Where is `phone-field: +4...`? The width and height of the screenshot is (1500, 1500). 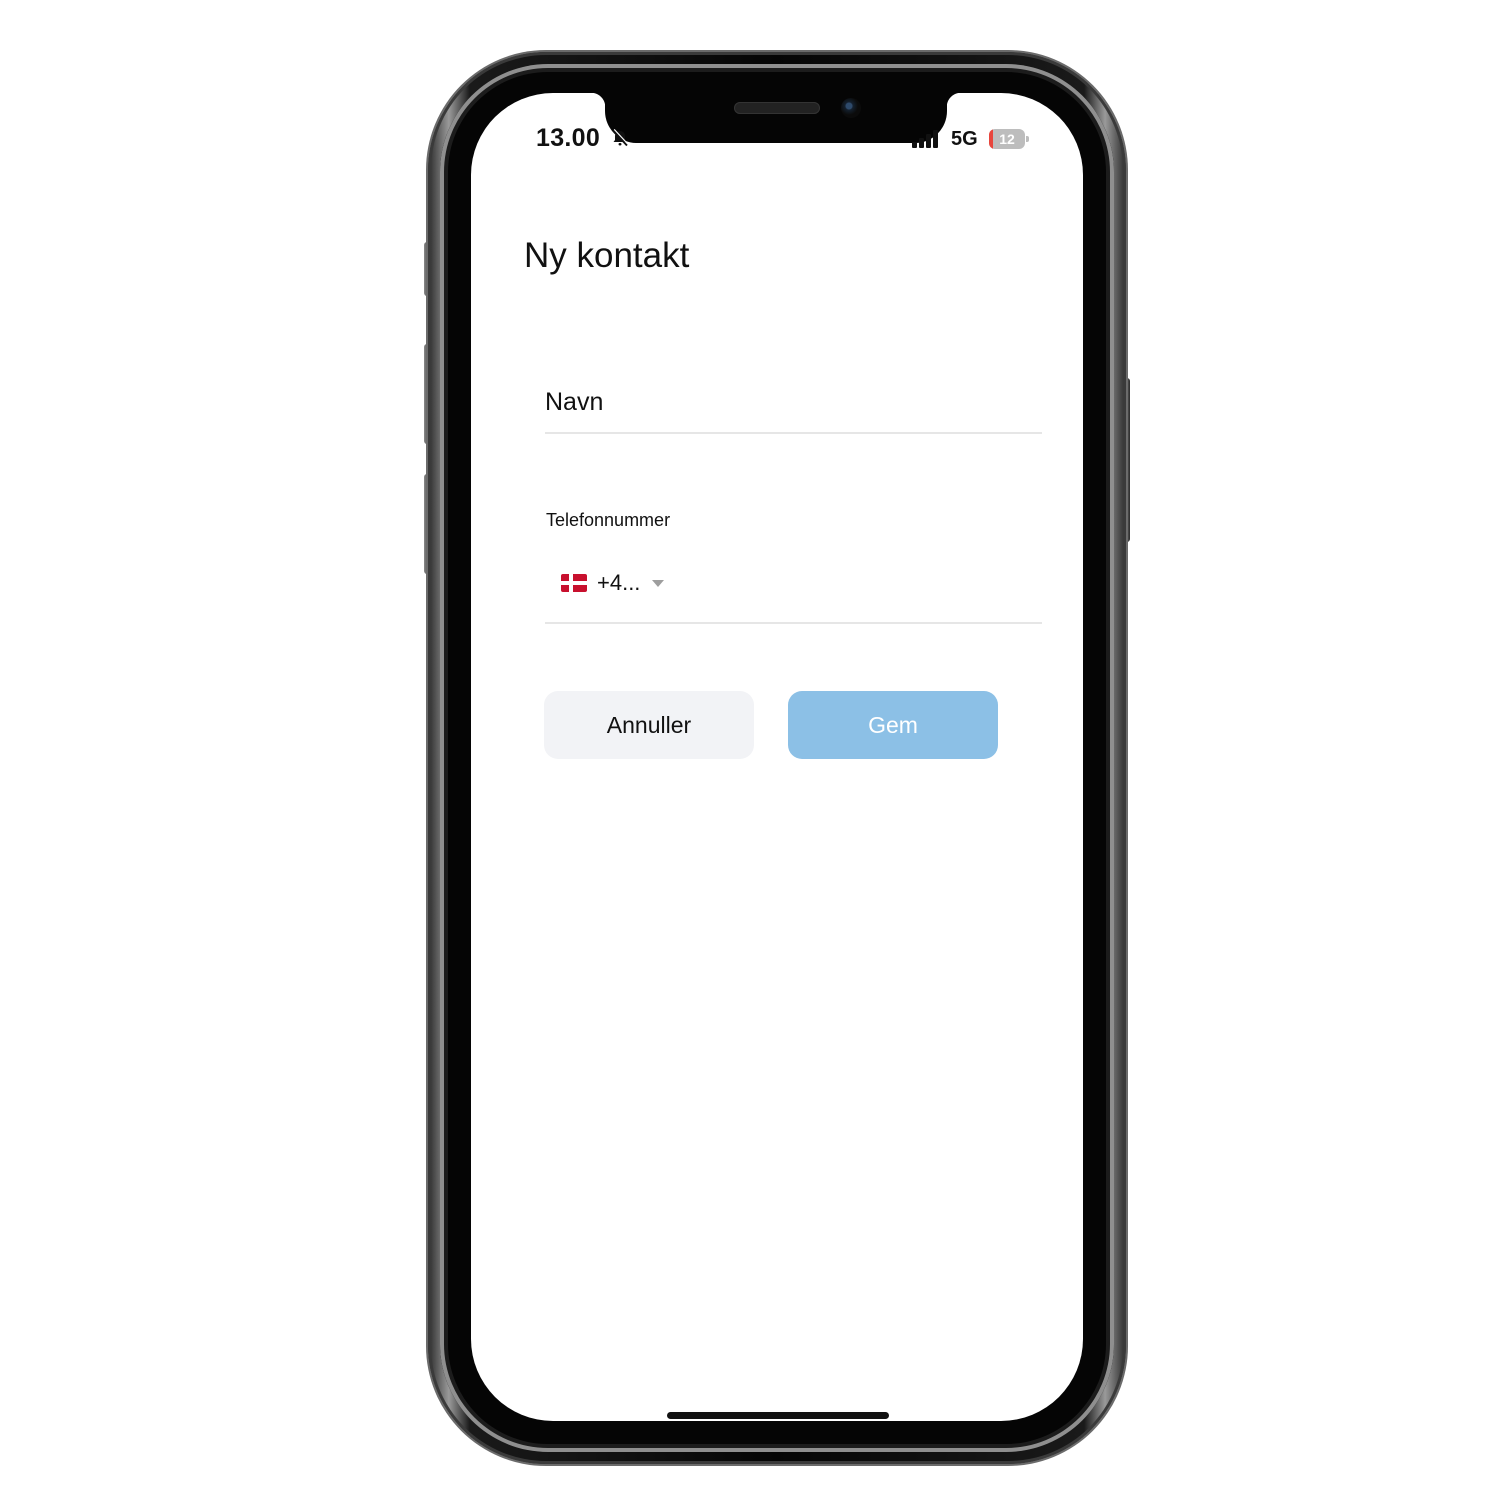 phone-field: +4... is located at coordinates (793, 588).